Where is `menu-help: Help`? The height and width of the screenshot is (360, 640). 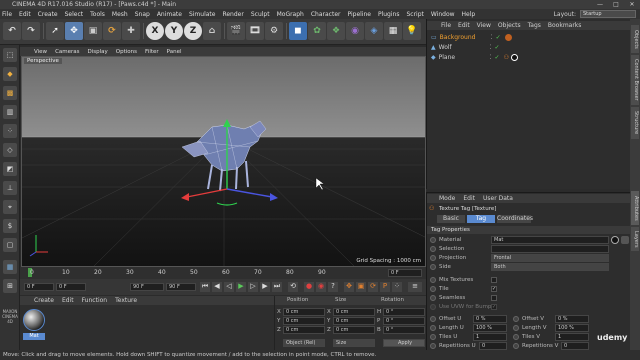 menu-help: Help is located at coordinates (469, 14).